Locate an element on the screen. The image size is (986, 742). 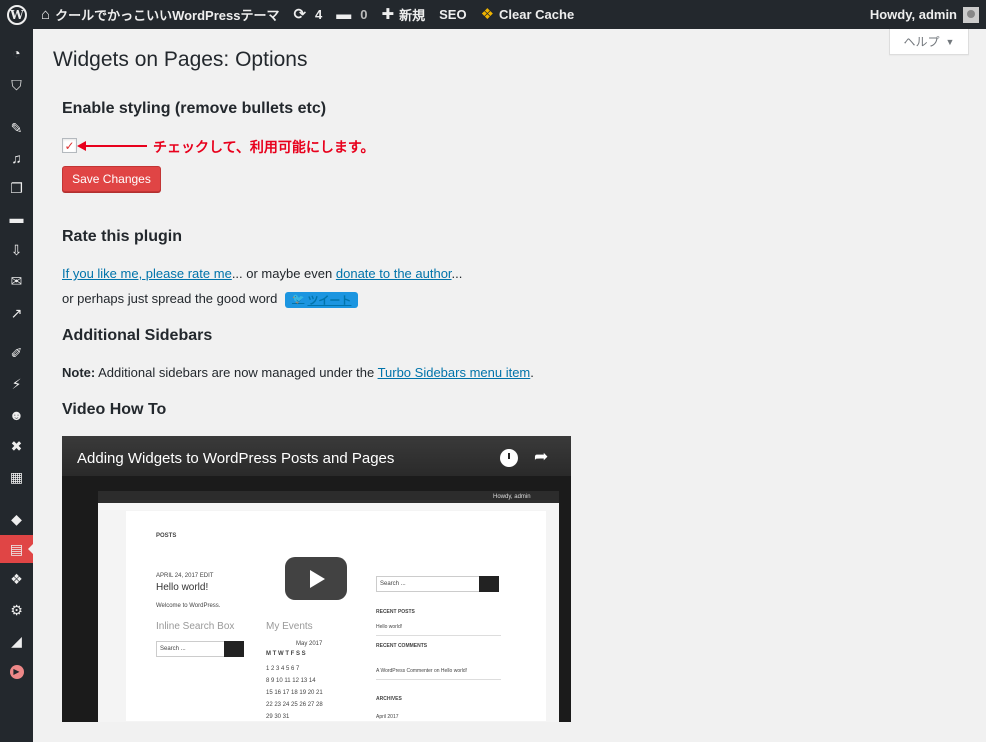
inner-sidebar-search-button is located at coordinates (489, 584).